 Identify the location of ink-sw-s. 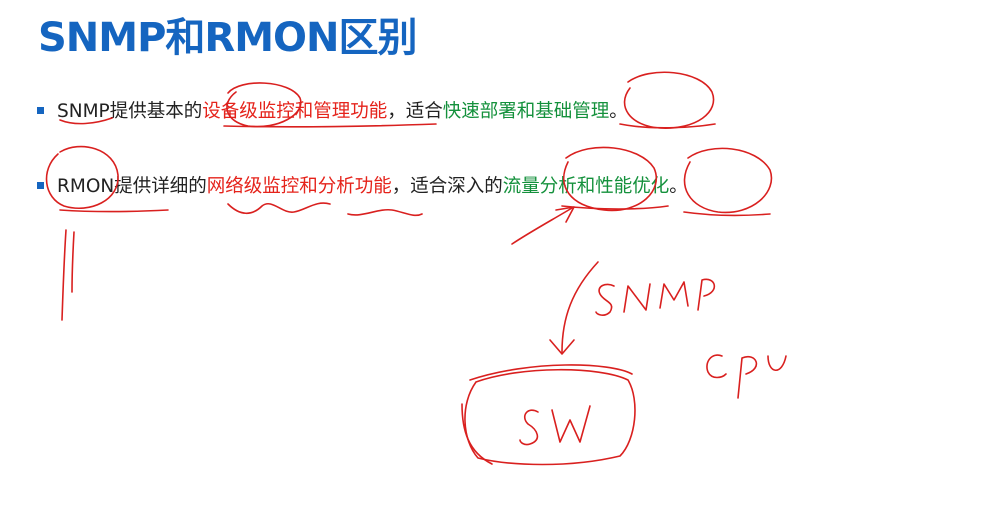
(529, 427).